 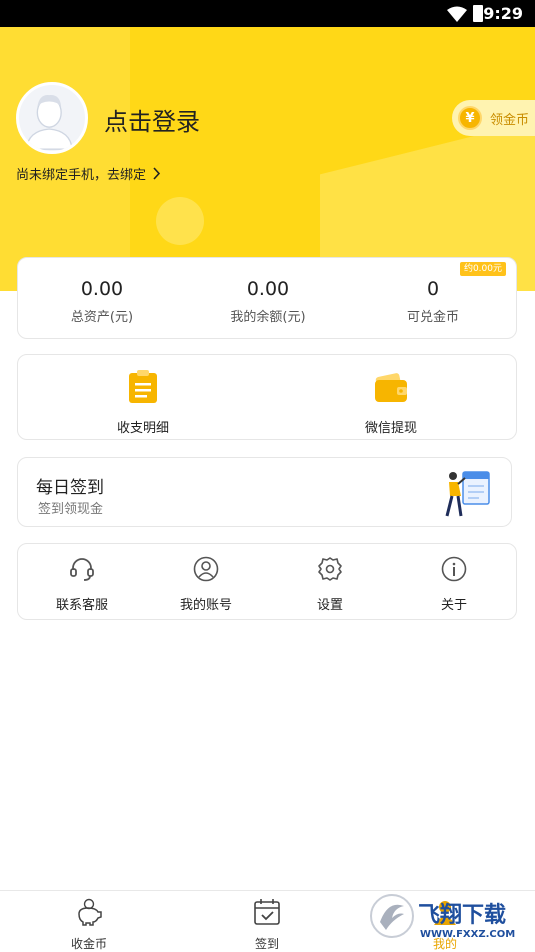 I want to click on piggy-bank-icon, so click(x=90, y=912).